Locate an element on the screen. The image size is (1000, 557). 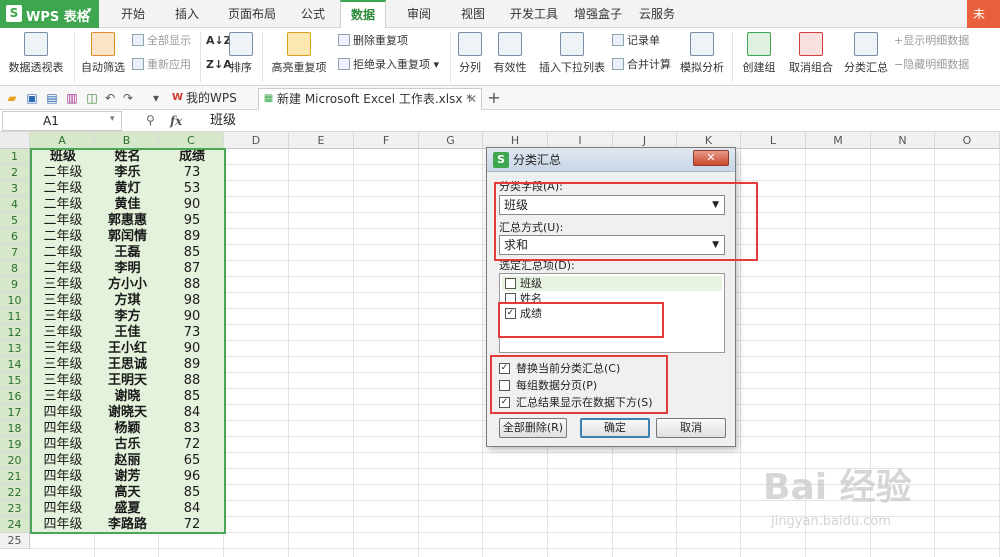
sort-button: 排序 is located at coordinates (241, 57).